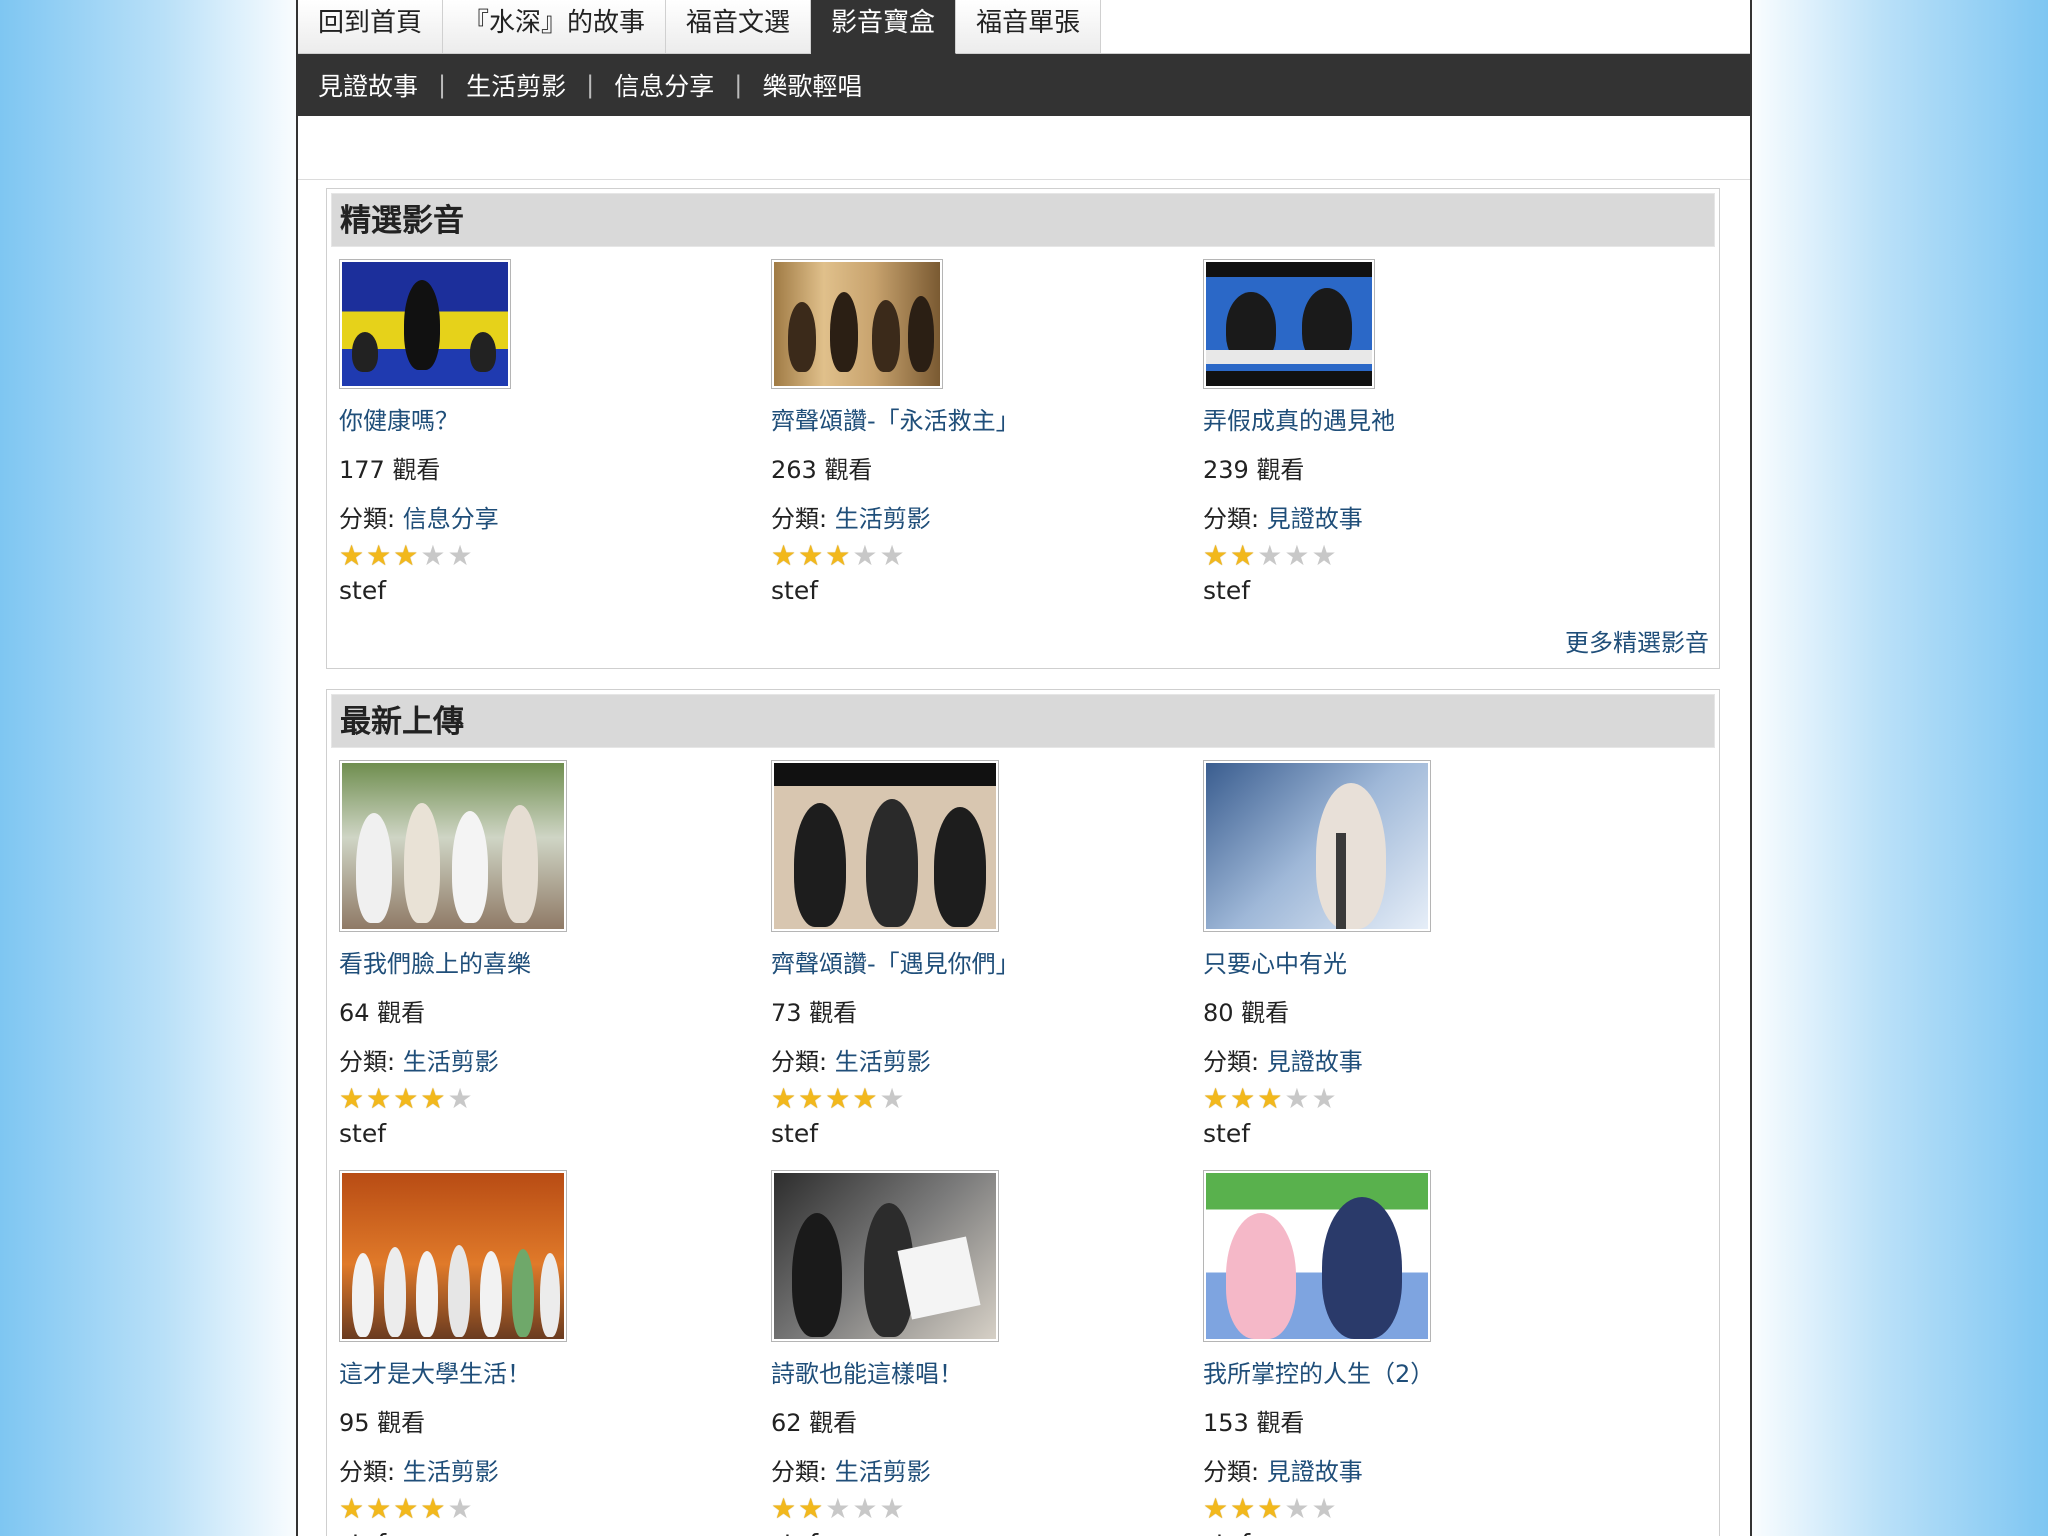 The height and width of the screenshot is (1536, 2048). I want to click on tab-stories: 『水深』的故事, so click(555, 27).